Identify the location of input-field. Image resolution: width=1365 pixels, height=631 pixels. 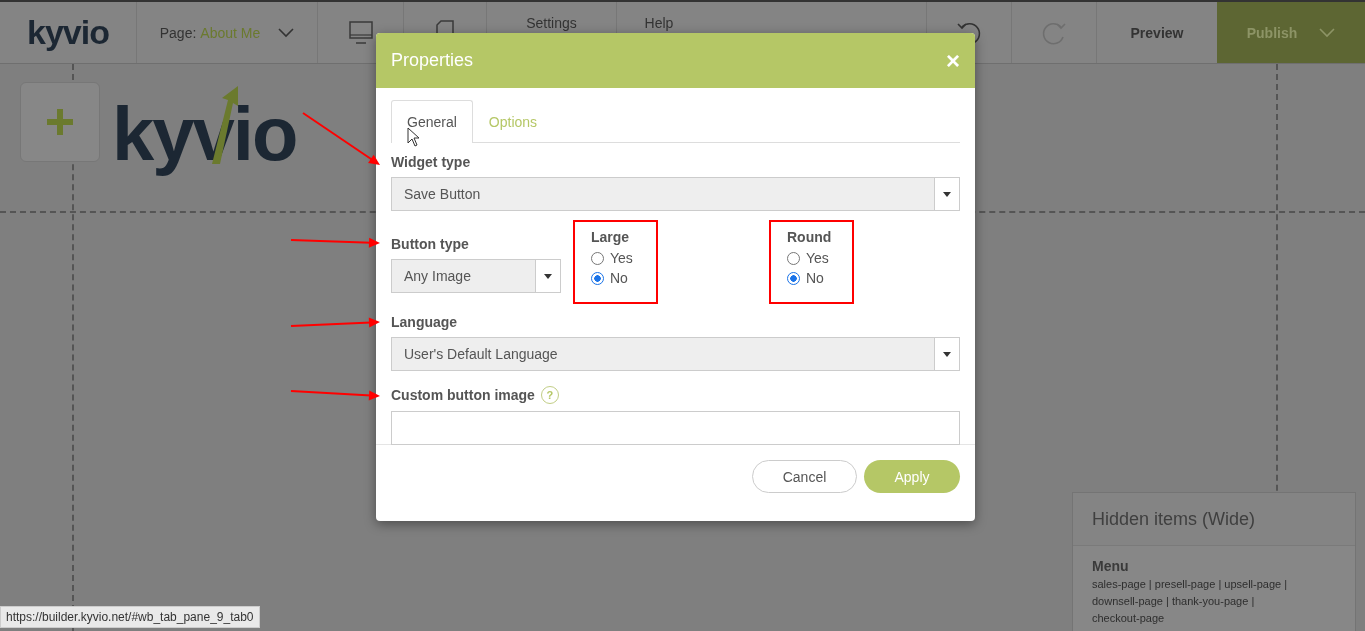
(675, 428).